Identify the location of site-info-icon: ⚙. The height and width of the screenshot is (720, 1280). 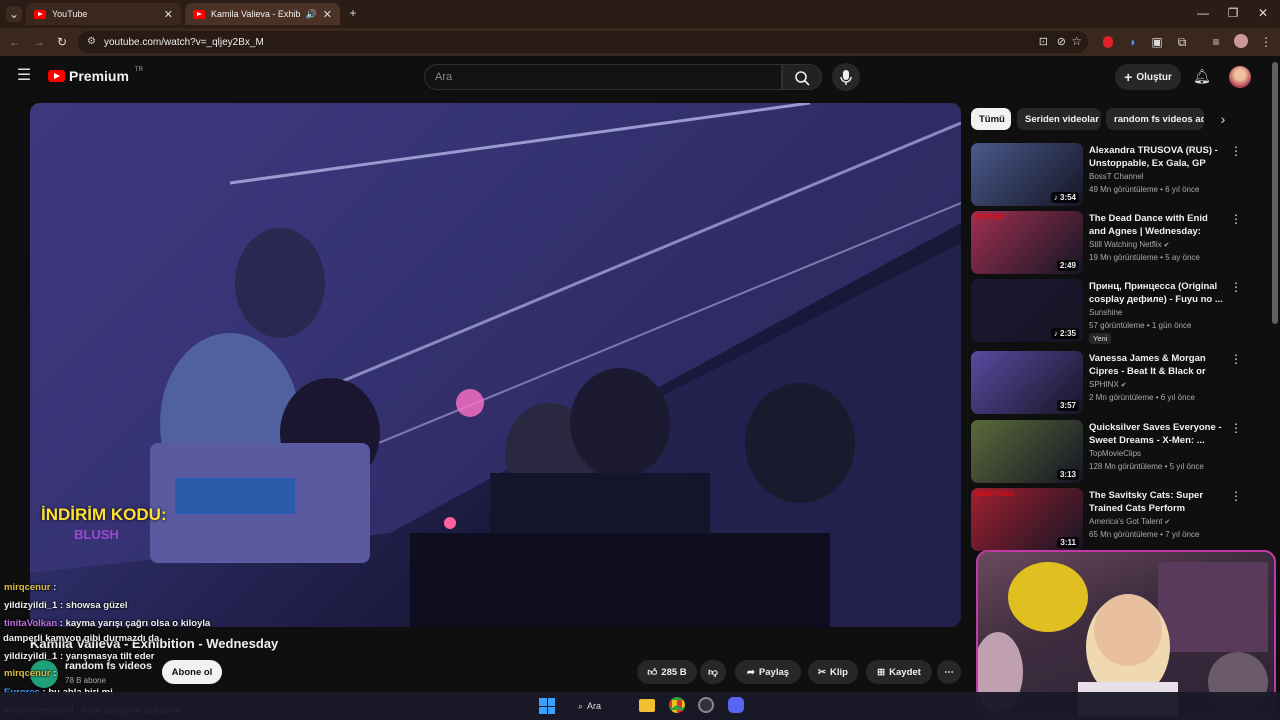
(91, 41).